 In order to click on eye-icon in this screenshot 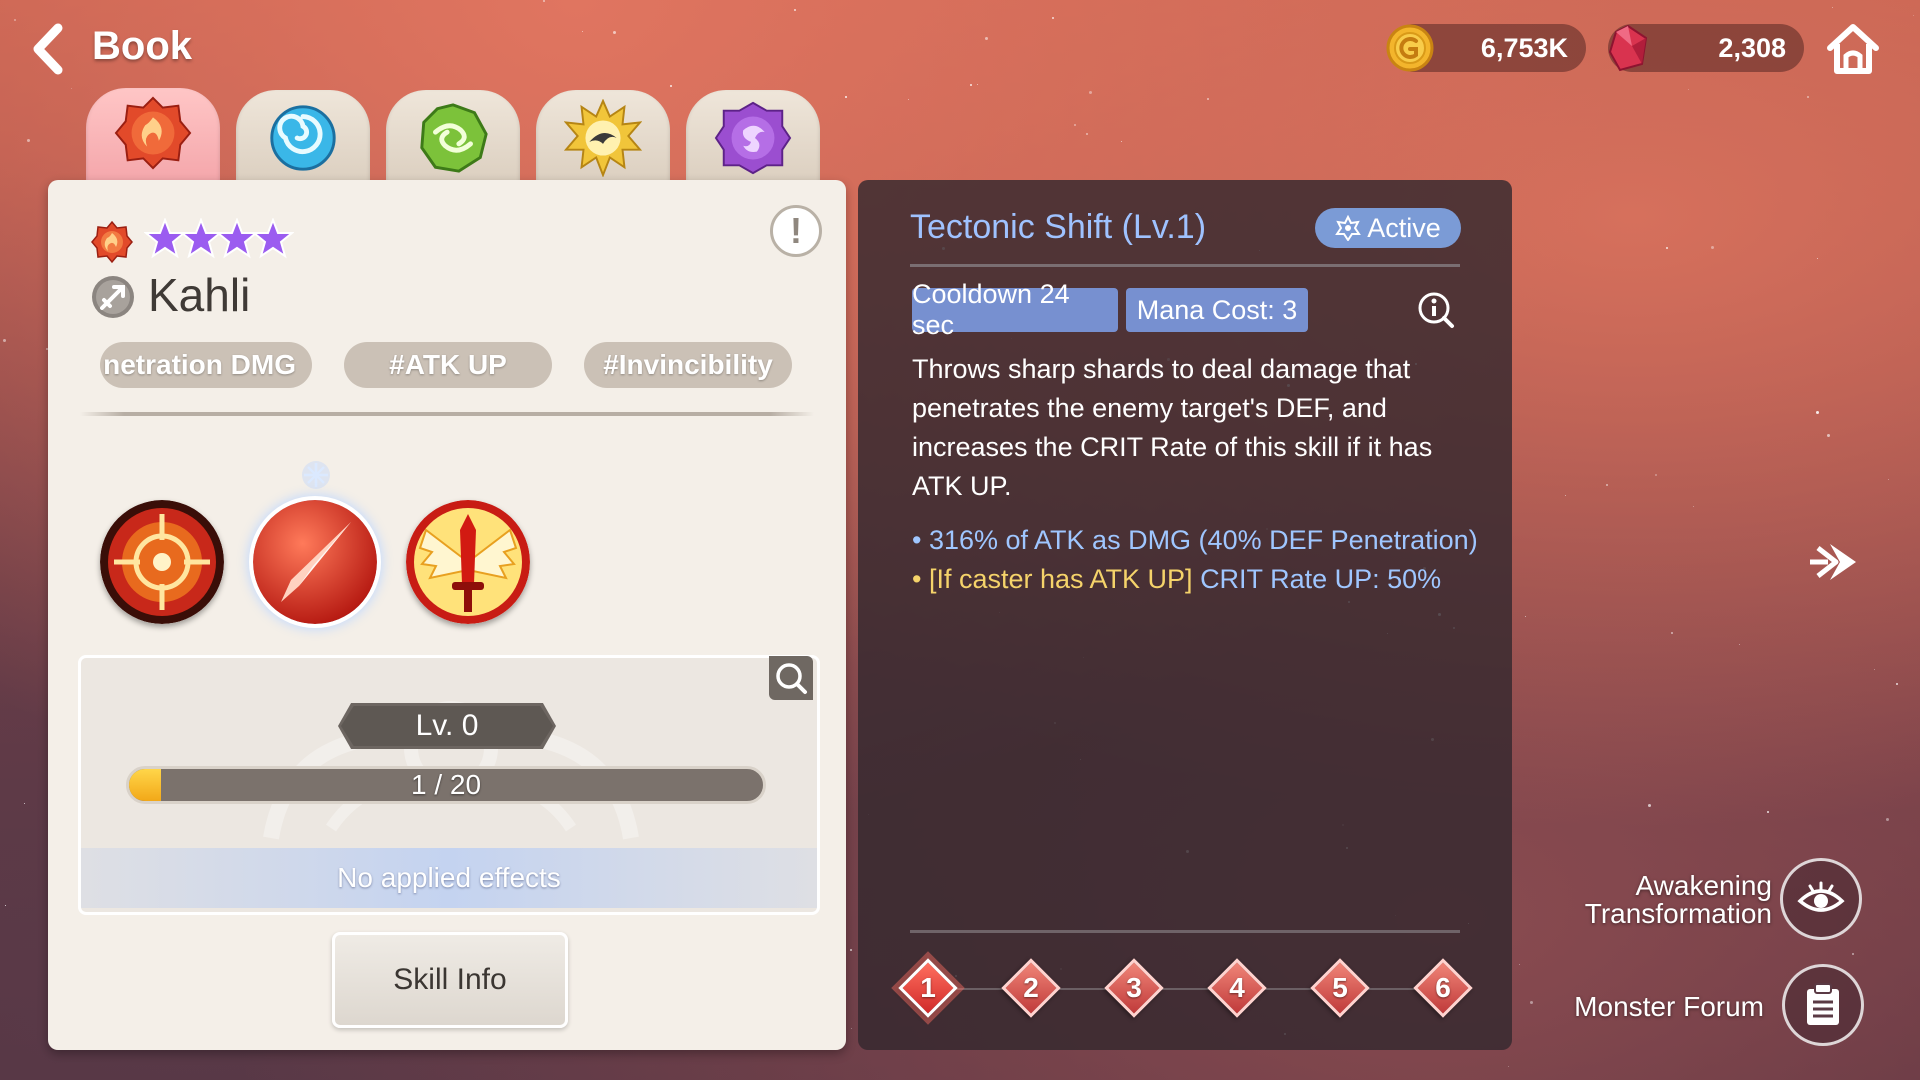, I will do `click(1821, 896)`.